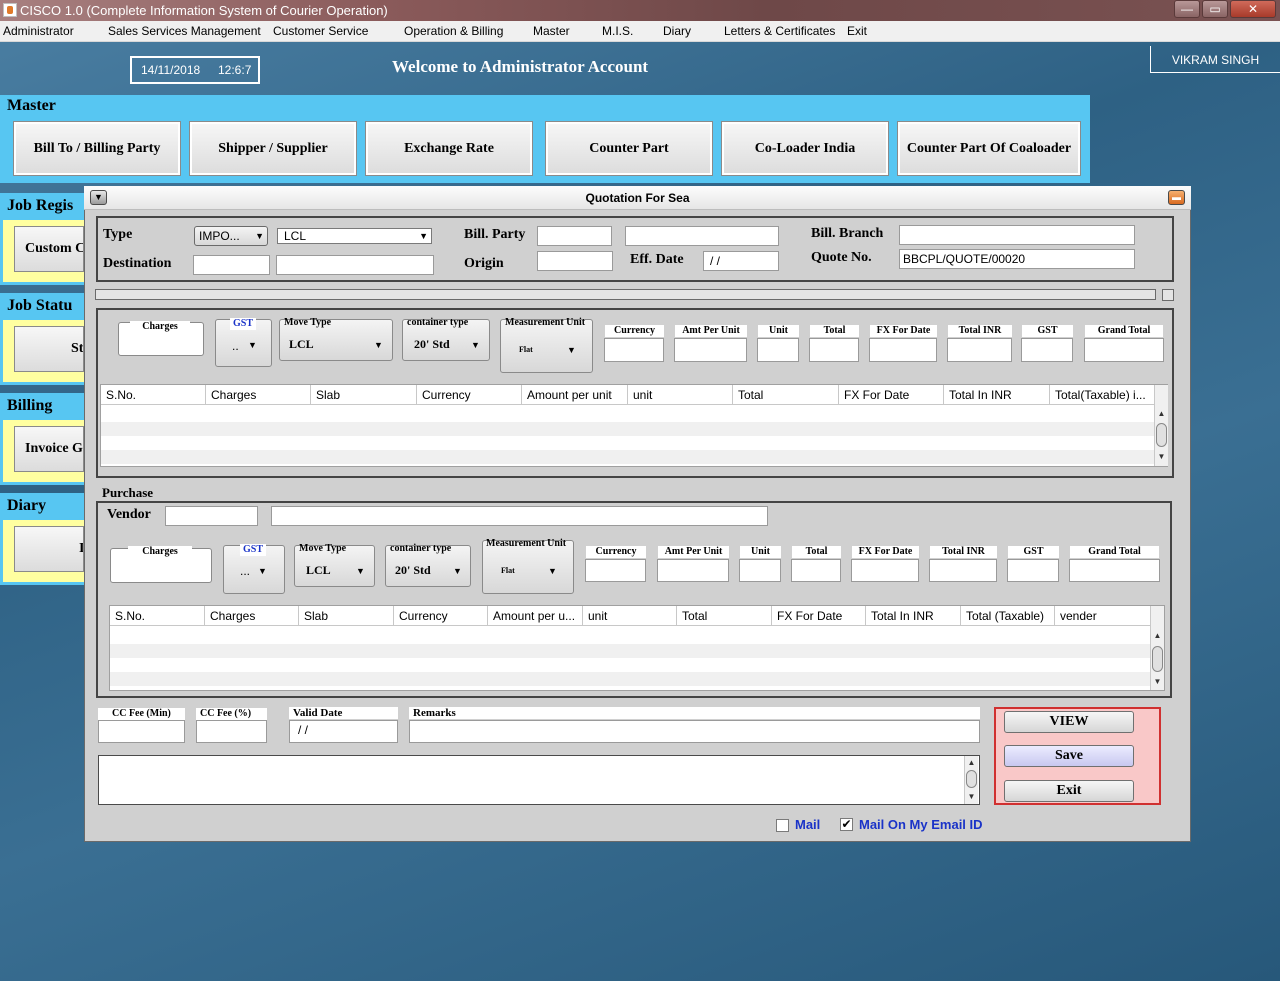 The image size is (1280, 981). Describe the element at coordinates (575, 261) in the screenshot. I see `origin-input` at that location.